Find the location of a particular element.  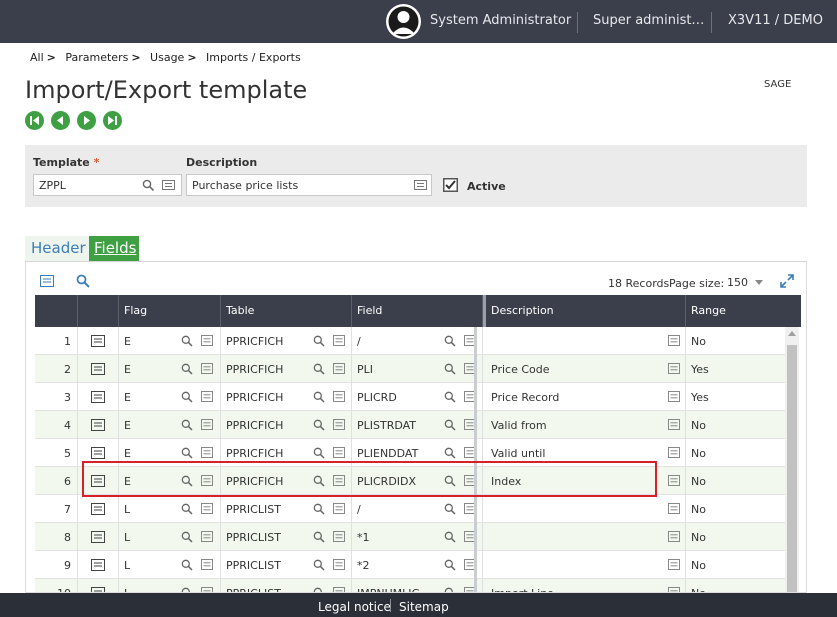

field-cell: IMPNUMLIG is located at coordinates (417, 585).